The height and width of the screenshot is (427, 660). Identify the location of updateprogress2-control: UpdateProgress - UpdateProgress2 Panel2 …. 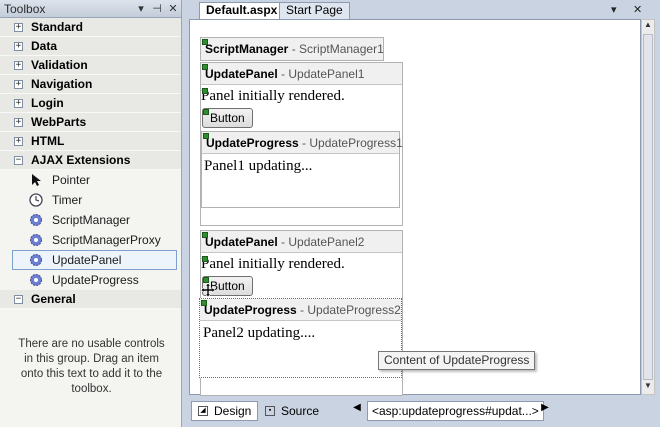
(300, 338).